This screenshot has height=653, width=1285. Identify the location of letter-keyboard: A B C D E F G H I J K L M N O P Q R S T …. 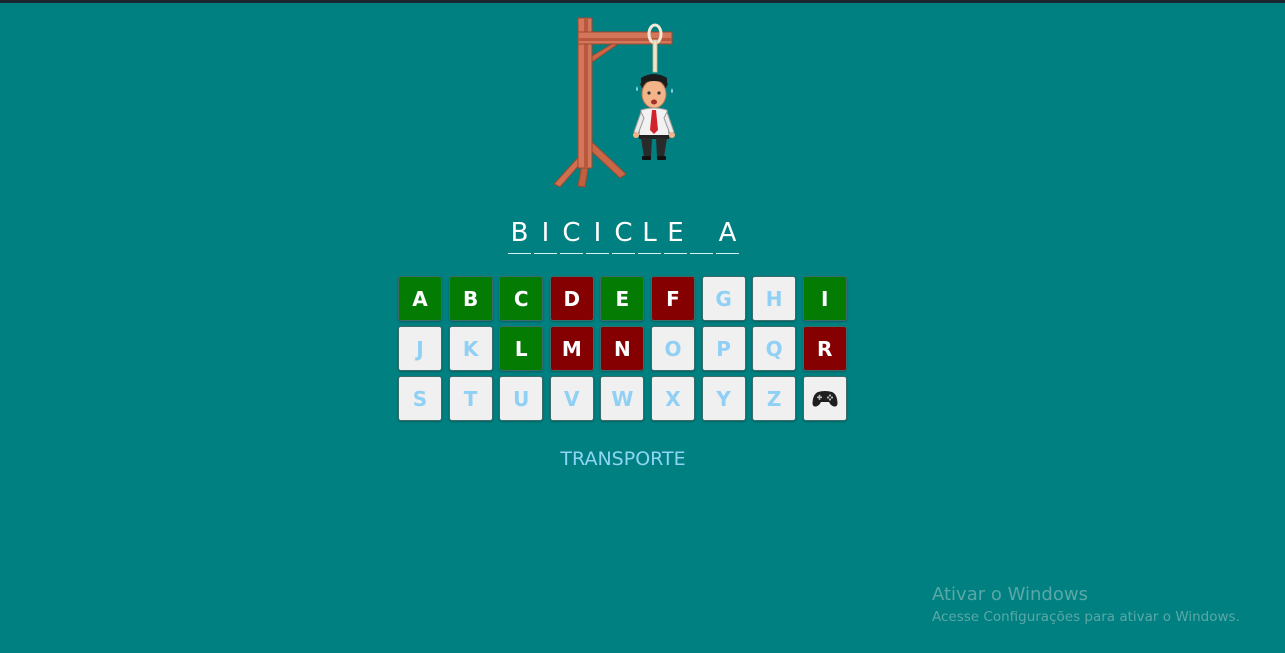
(622, 348).